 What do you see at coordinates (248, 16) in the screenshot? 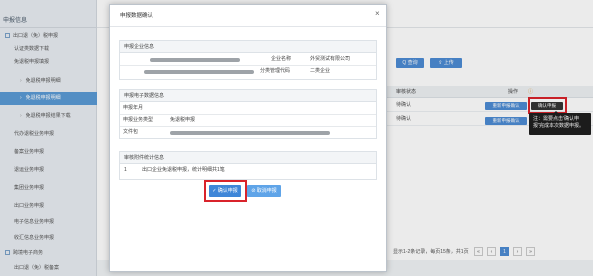
I see `dialog-header: 申报数据确认 ×` at bounding box center [248, 16].